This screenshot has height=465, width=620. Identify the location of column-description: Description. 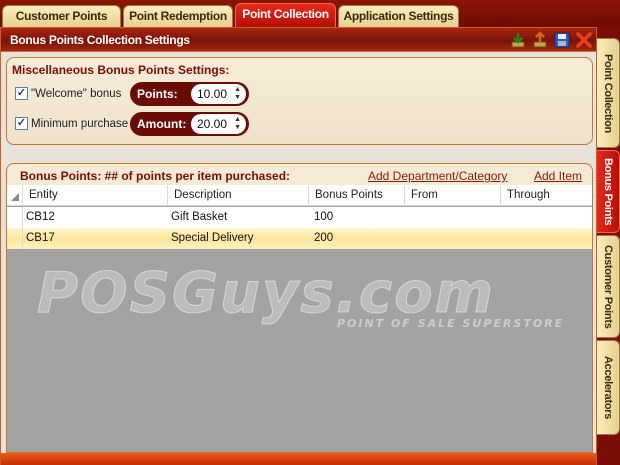
(238, 195).